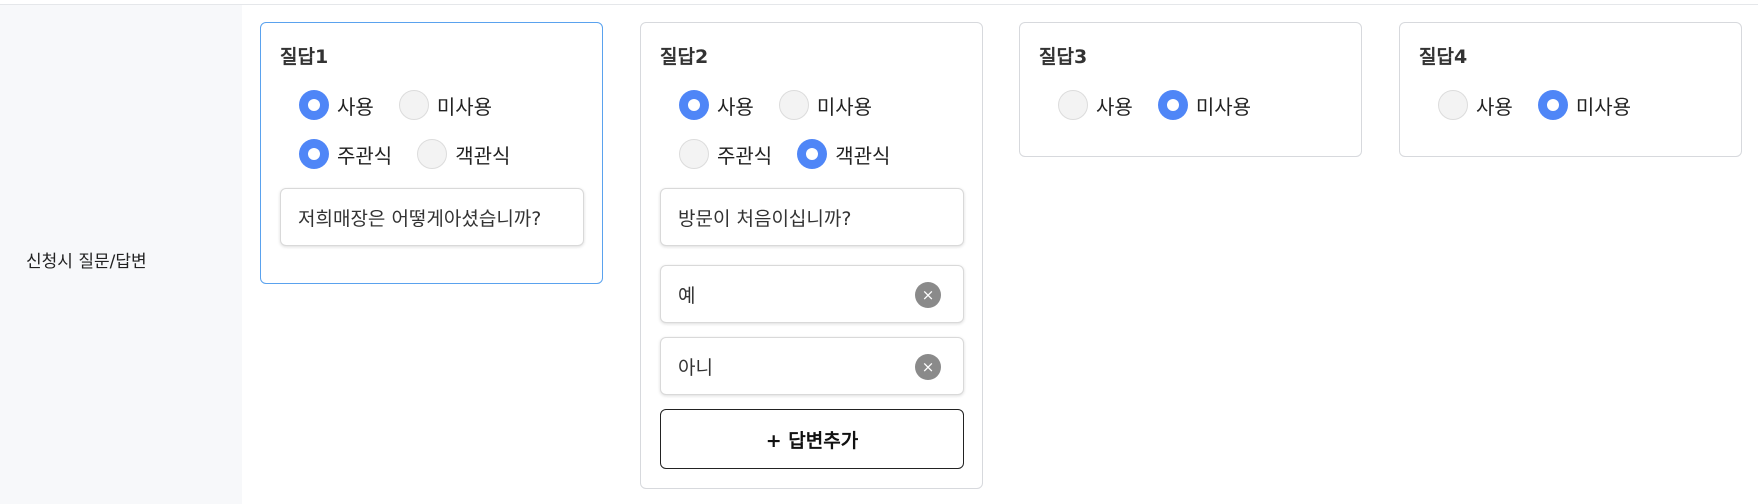  I want to click on add-answer-button: + 답변추가, so click(812, 439).